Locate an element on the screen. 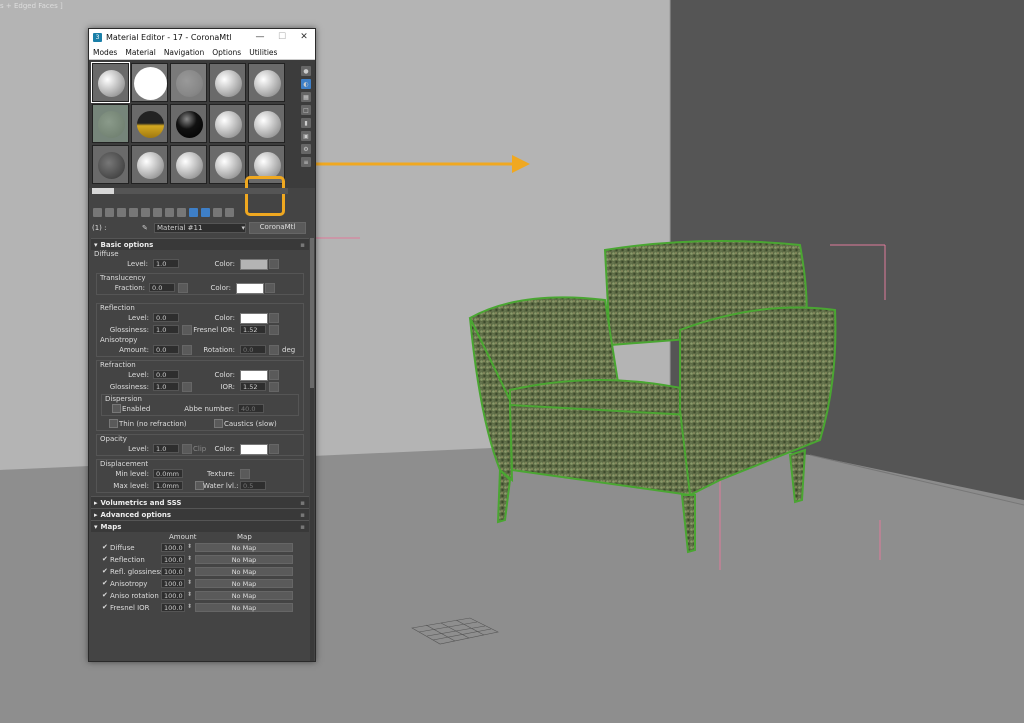 The image size is (1024, 723). make-preview-icon: ▣ is located at coordinates (306, 136).